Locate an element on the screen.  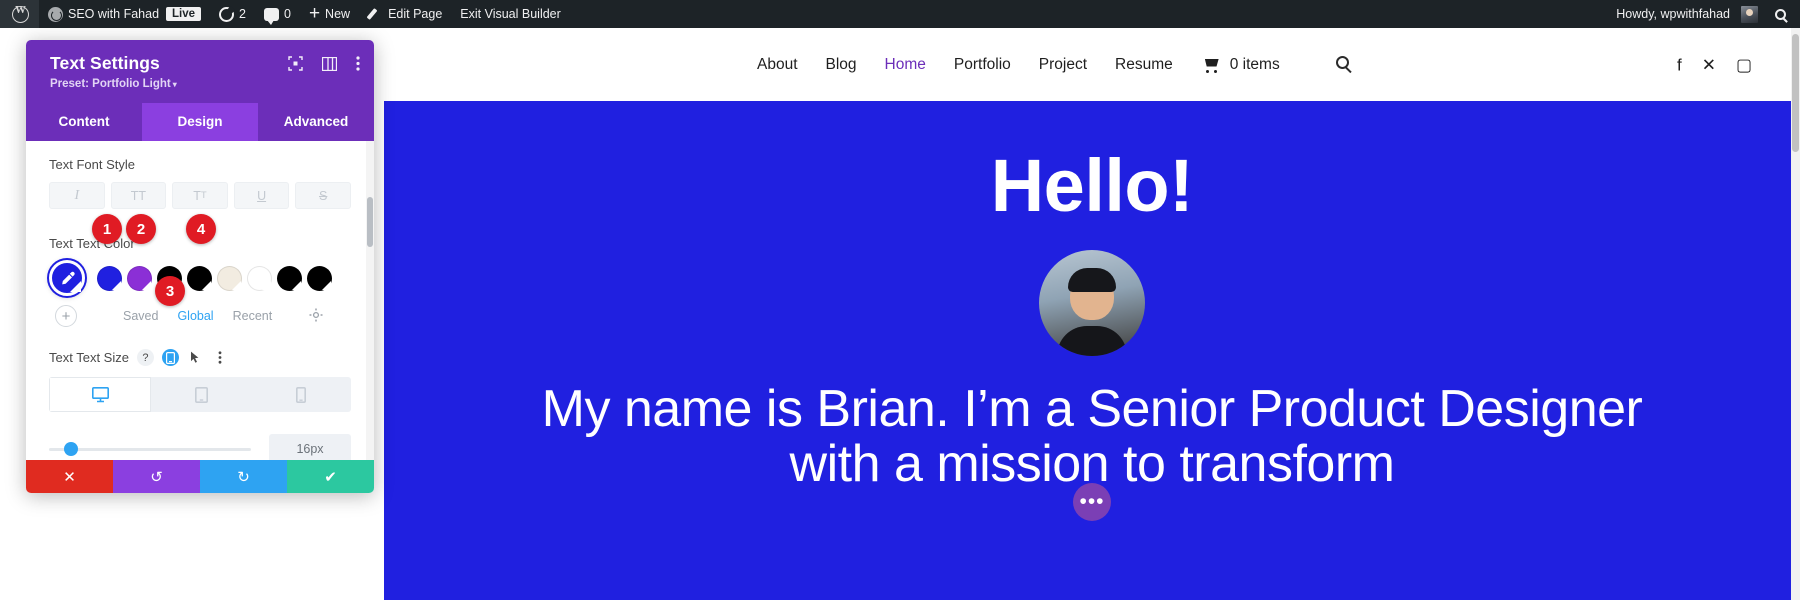
step-badge-2: 2 is located at coordinates (141, 229).